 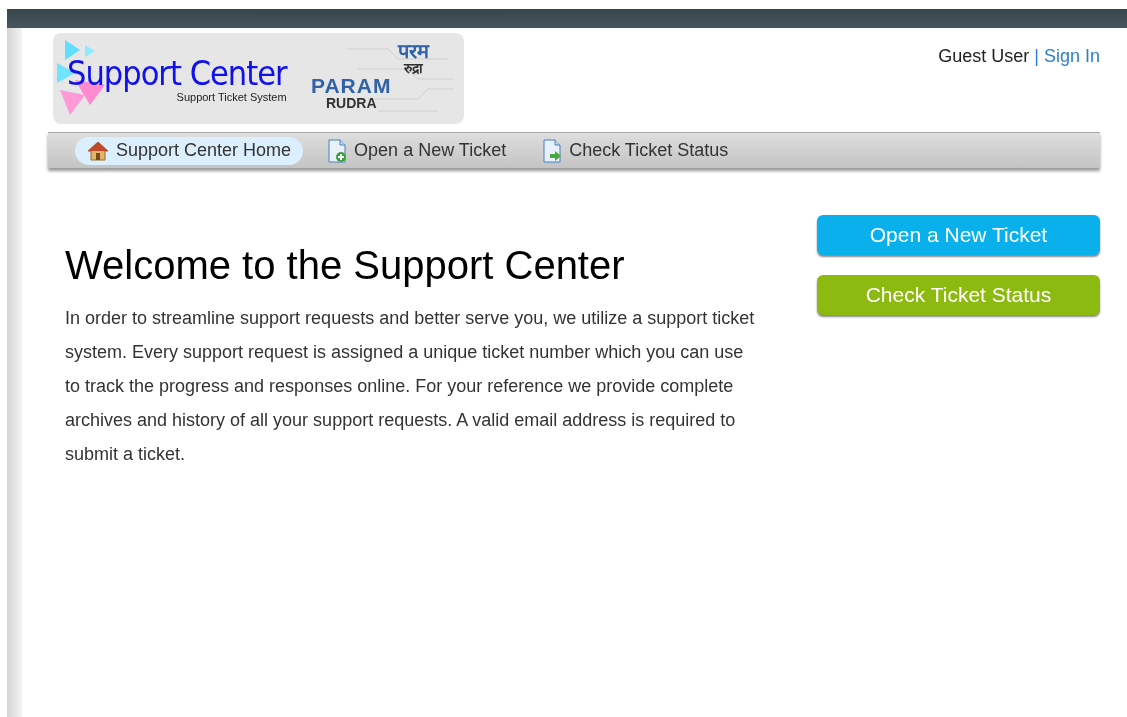 I want to click on house-icon, so click(x=98, y=150).